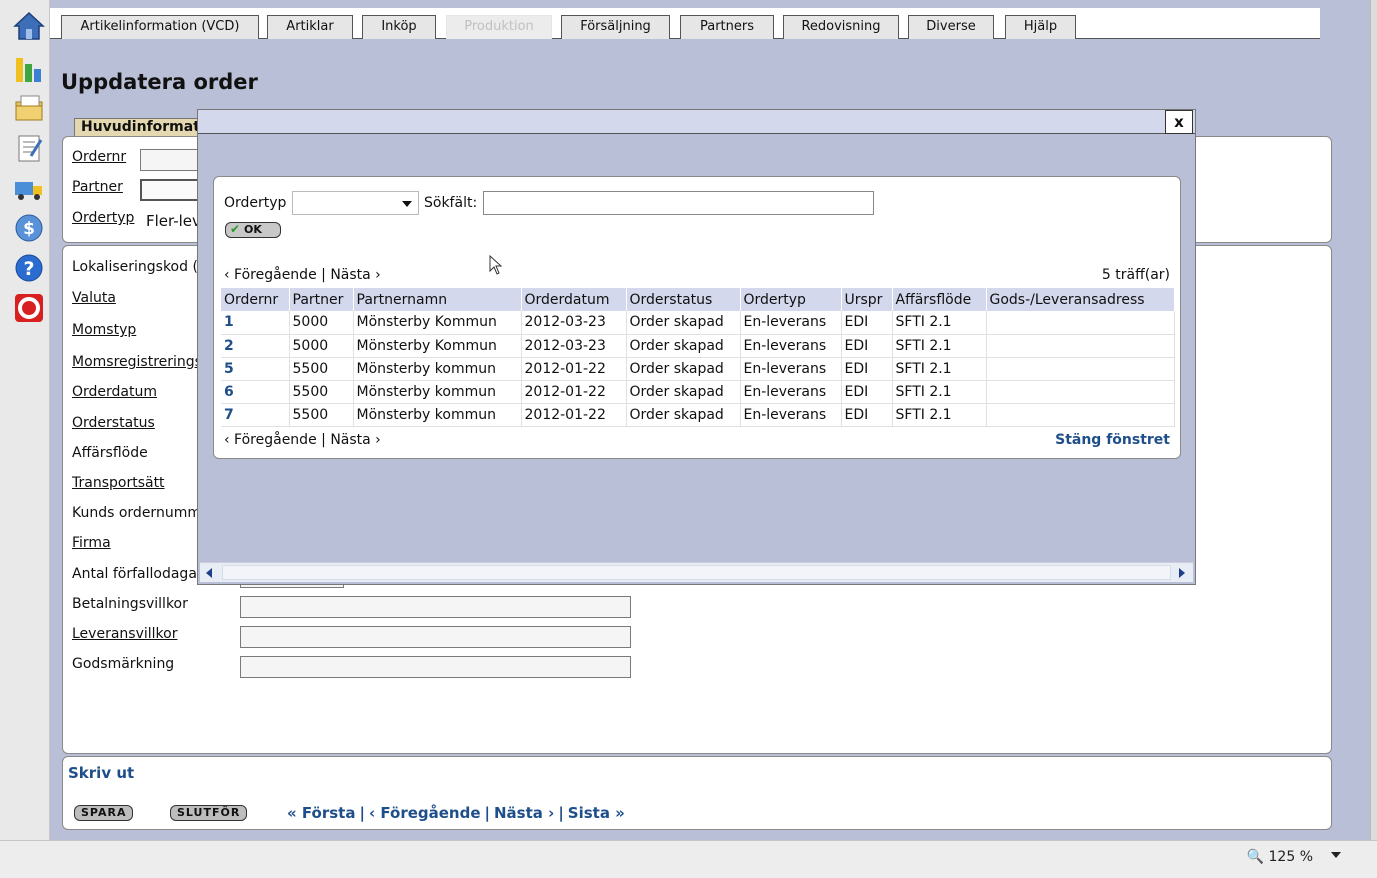 The width and height of the screenshot is (1377, 878). What do you see at coordinates (209, 813) in the screenshot?
I see `finish-button: SLUTFÖR` at bounding box center [209, 813].